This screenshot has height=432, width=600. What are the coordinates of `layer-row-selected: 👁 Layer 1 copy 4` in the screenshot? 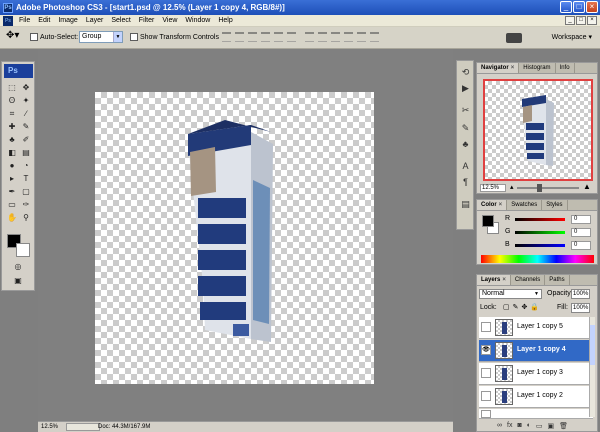 It's located at (536, 351).